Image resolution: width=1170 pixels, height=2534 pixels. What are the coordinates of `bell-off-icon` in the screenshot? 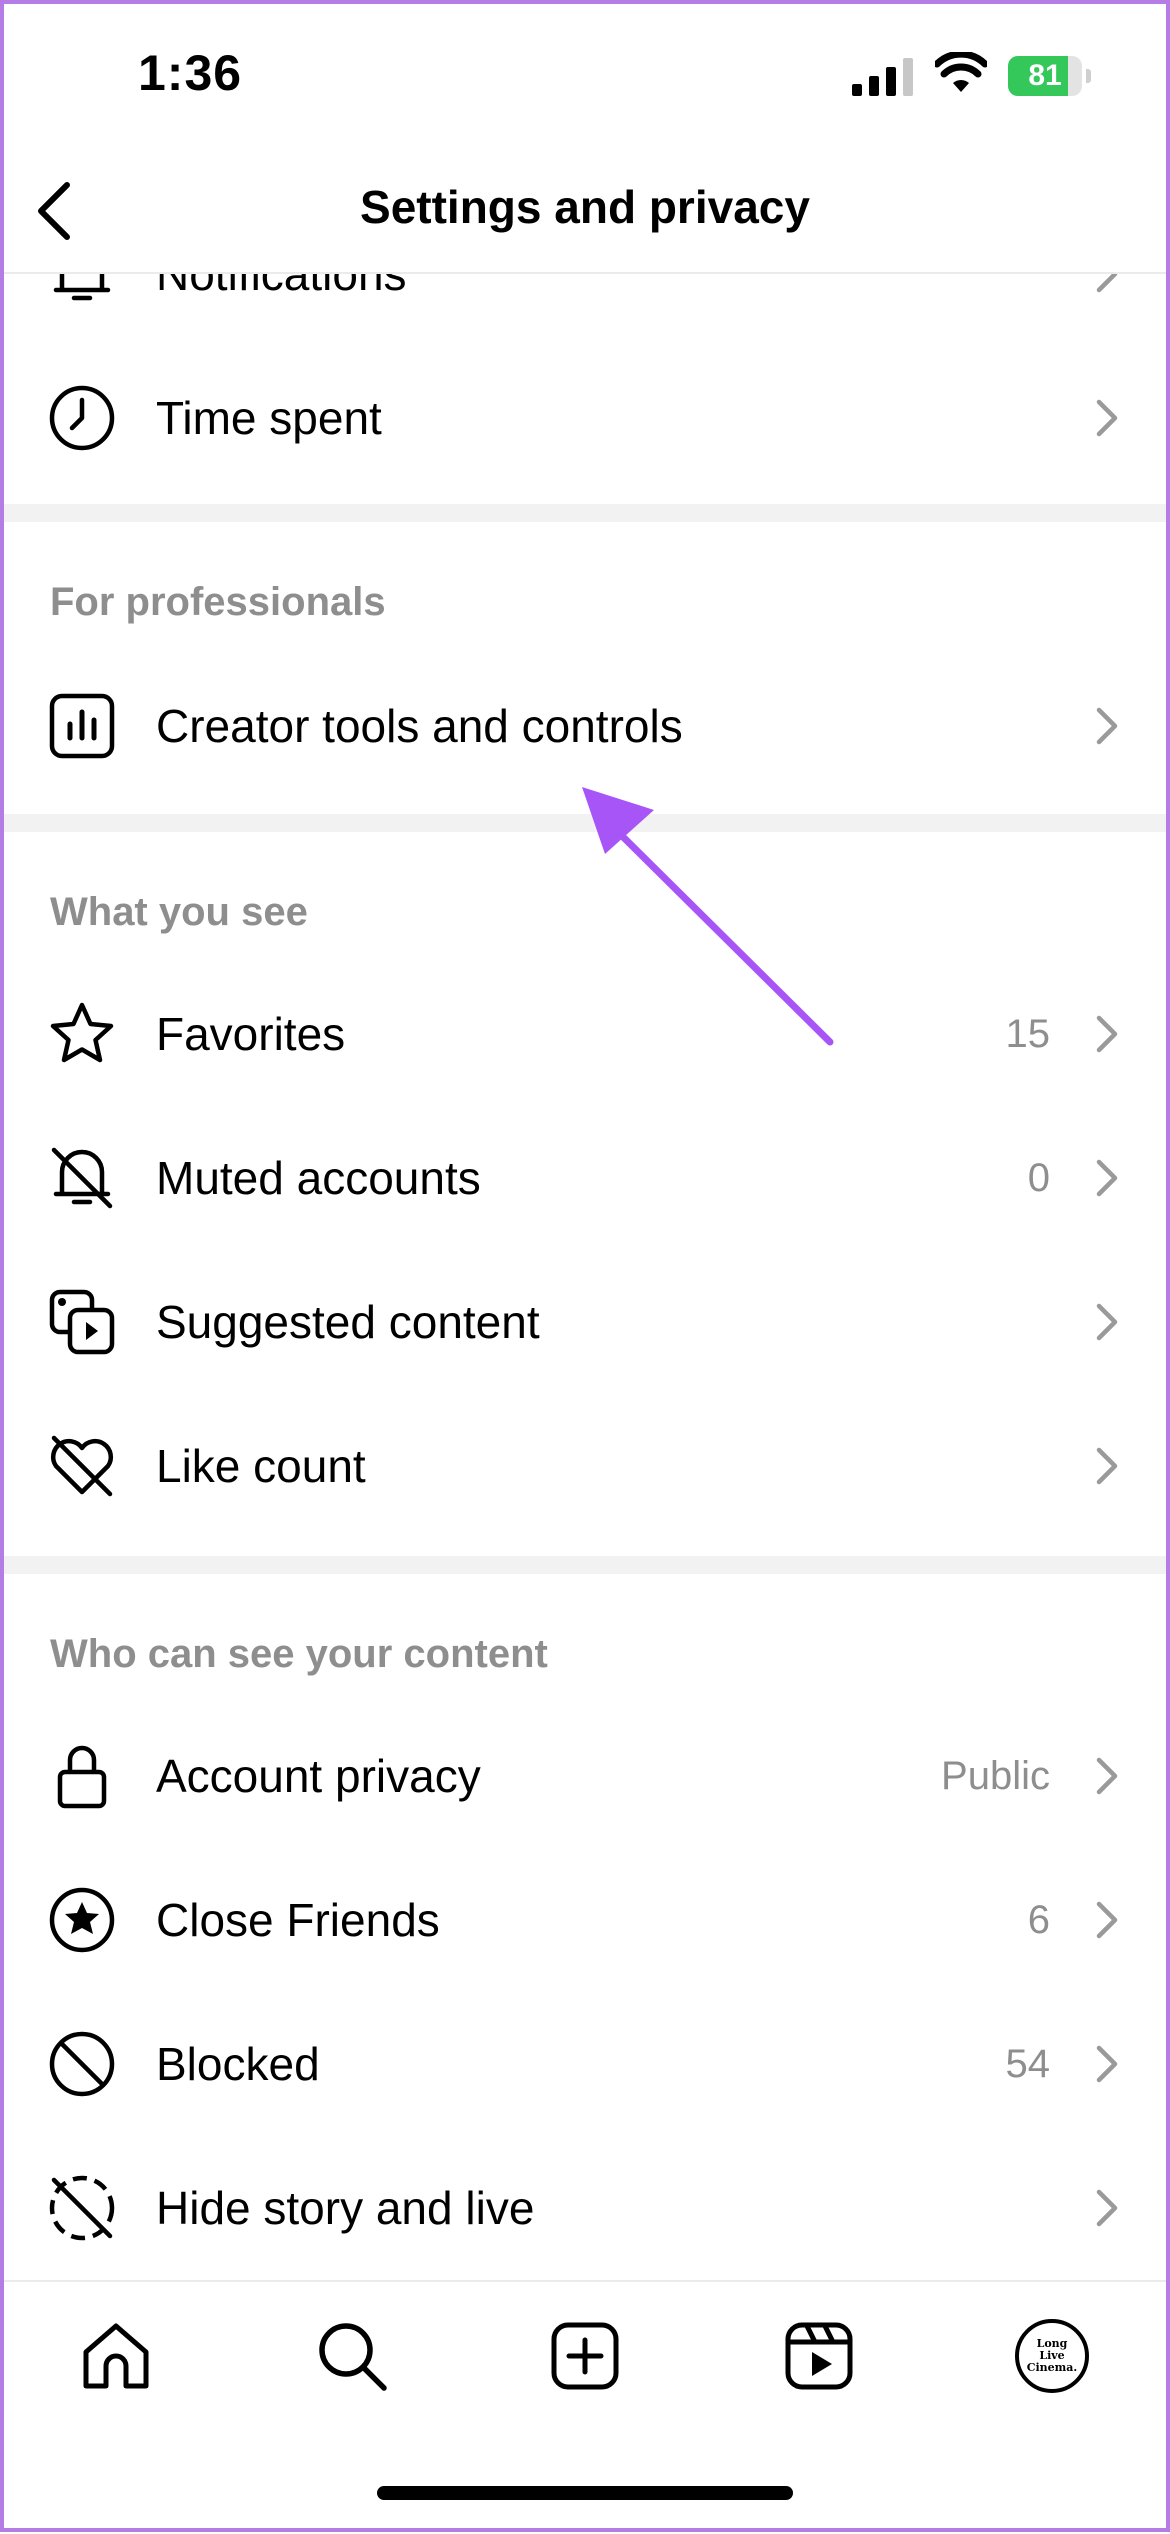 It's located at (82, 1178).